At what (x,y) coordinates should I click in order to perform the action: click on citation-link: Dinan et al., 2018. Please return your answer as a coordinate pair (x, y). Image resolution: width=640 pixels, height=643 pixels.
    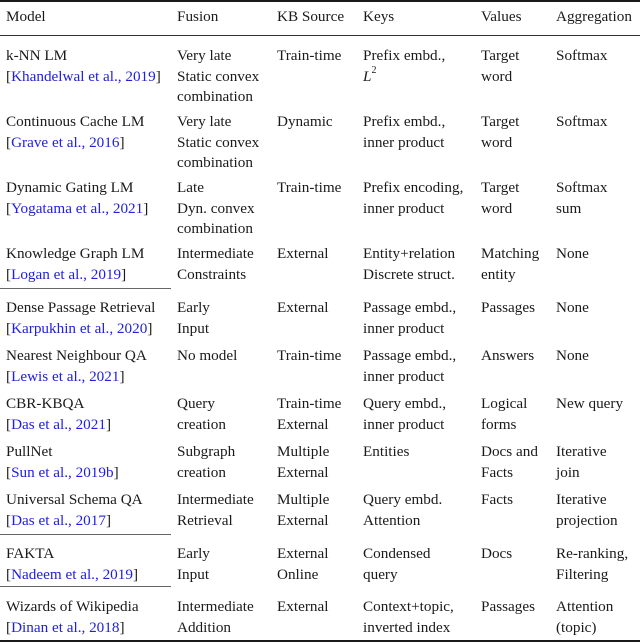
    Looking at the image, I should click on (65, 627).